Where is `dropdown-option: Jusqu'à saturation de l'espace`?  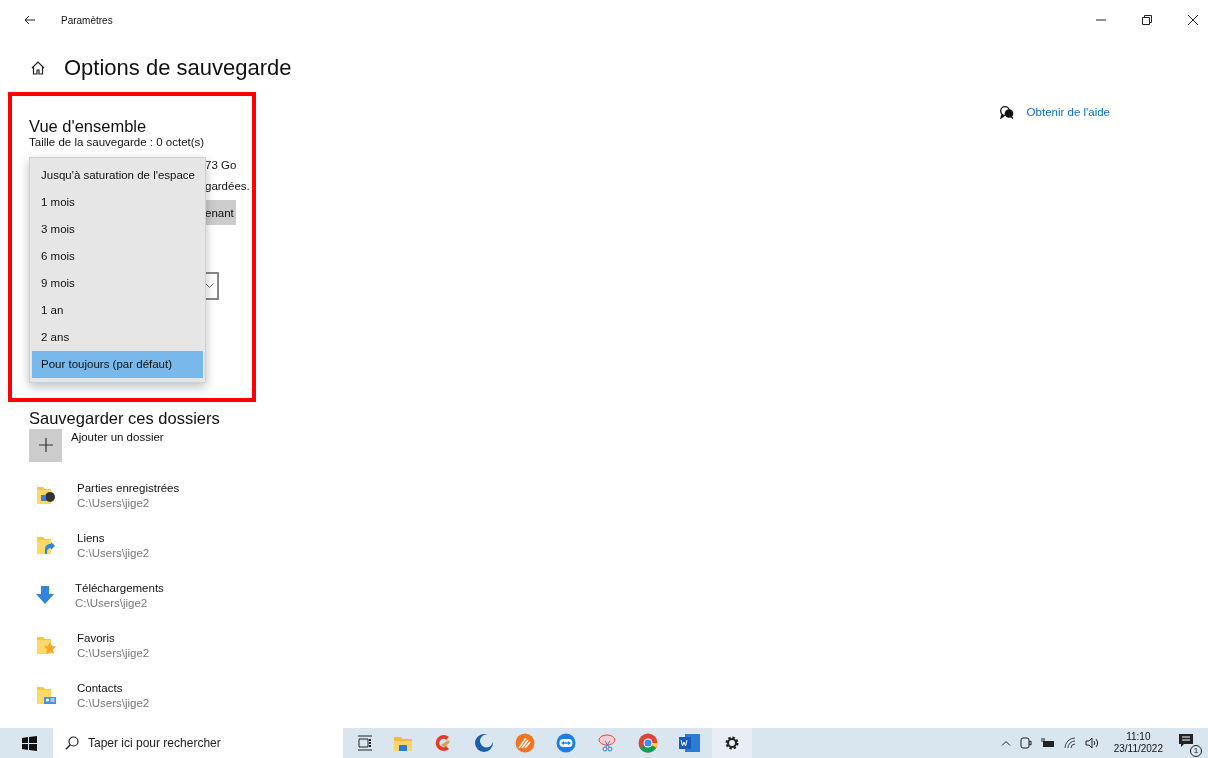 dropdown-option: Jusqu'à saturation de l'espace is located at coordinates (117, 175).